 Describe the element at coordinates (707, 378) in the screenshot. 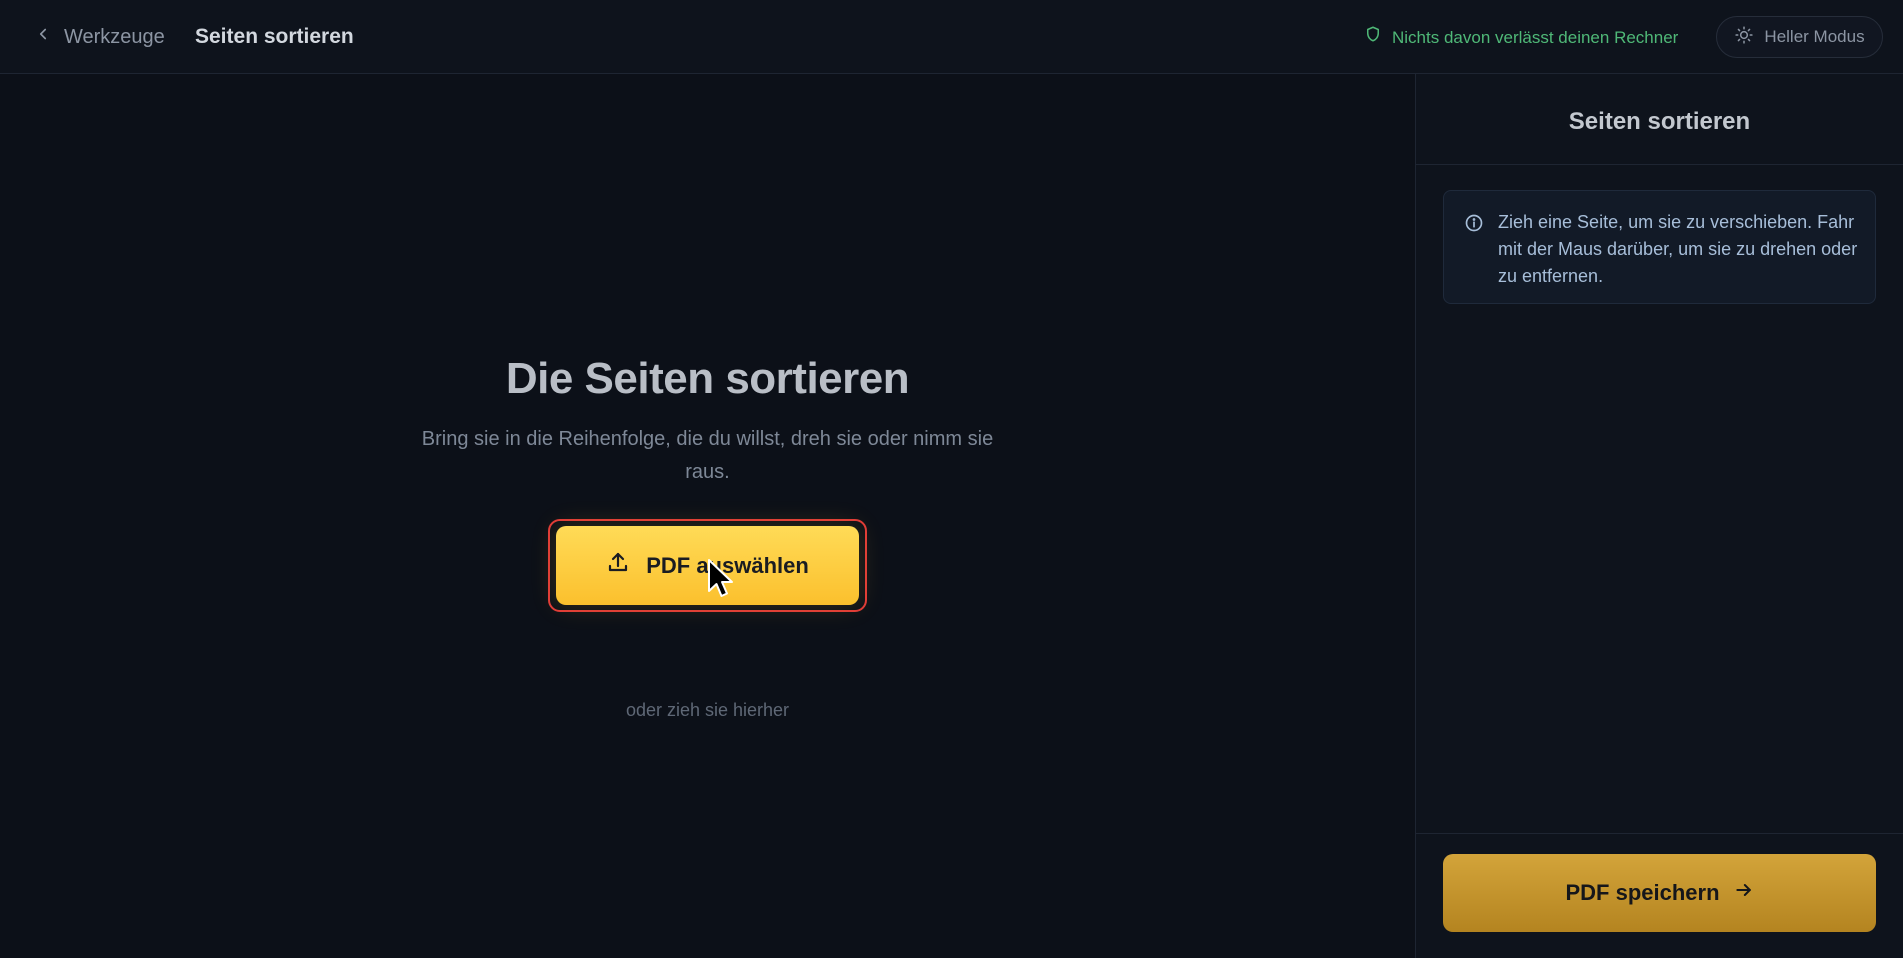

I see `hero-heading: Die Seiten sortieren` at that location.